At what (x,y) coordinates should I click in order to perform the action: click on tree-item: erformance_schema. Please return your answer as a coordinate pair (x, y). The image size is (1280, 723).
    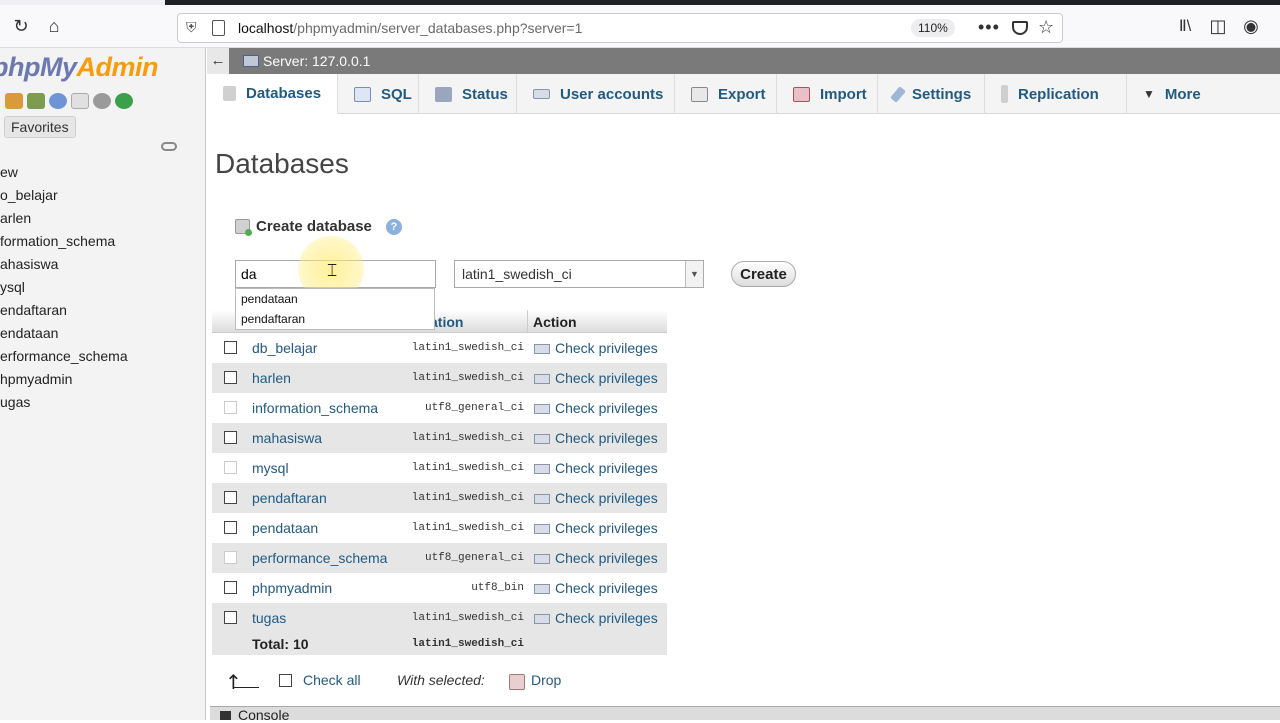
    Looking at the image, I should click on (64, 356).